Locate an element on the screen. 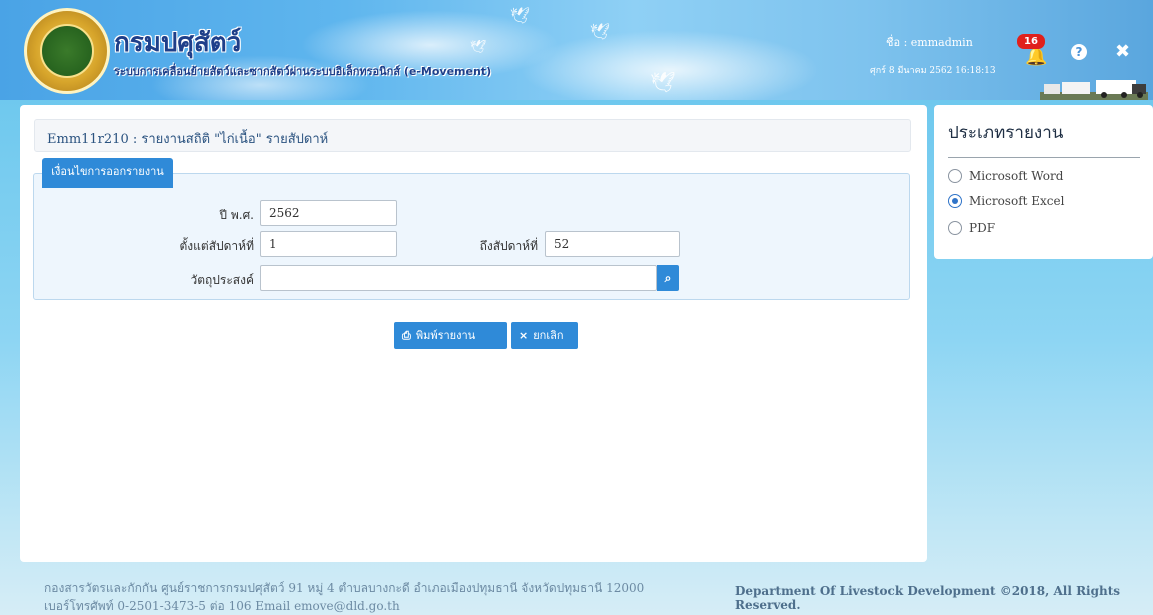  search-icon: ⌕ is located at coordinates (668, 278).